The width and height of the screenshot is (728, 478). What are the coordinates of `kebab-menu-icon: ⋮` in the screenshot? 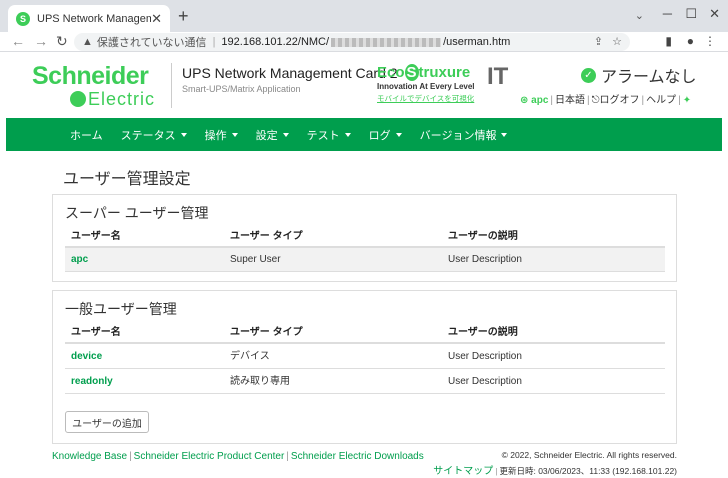 It's located at (710, 41).